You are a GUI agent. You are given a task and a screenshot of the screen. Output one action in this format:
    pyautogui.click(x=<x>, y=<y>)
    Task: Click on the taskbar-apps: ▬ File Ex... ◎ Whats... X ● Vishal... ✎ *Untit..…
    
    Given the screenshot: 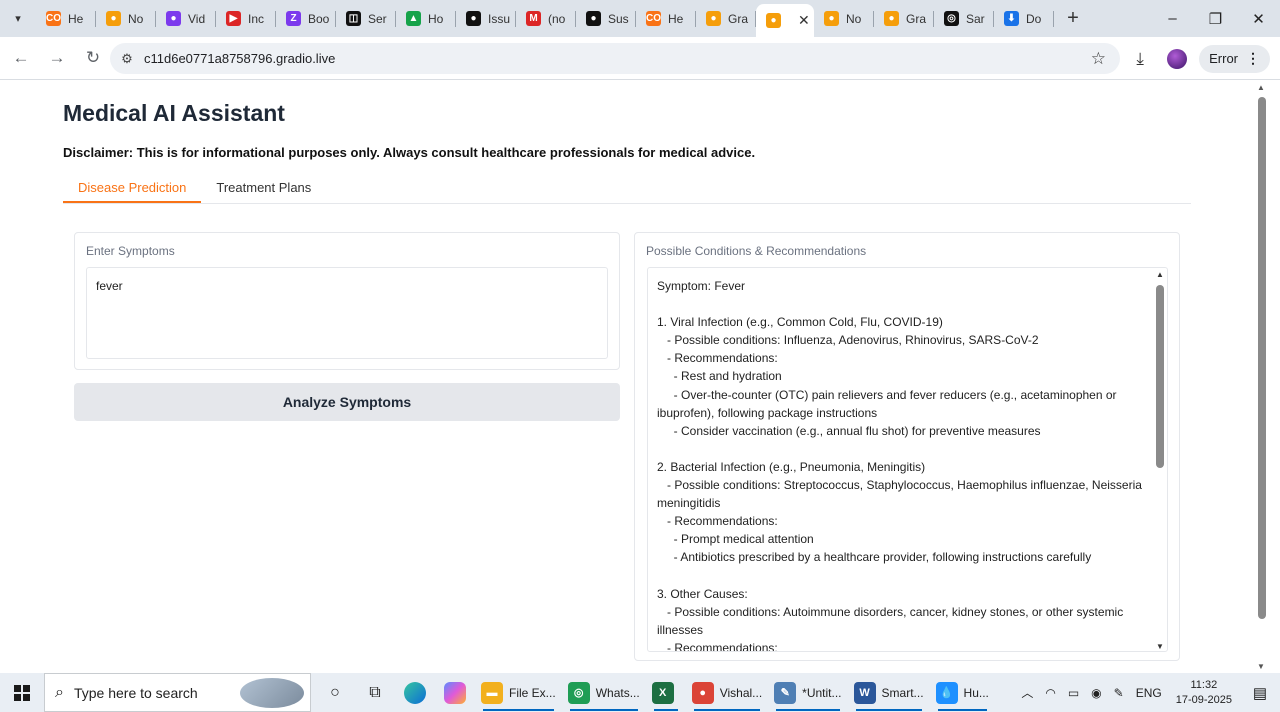 What is the action you would take?
    pyautogui.click(x=735, y=692)
    